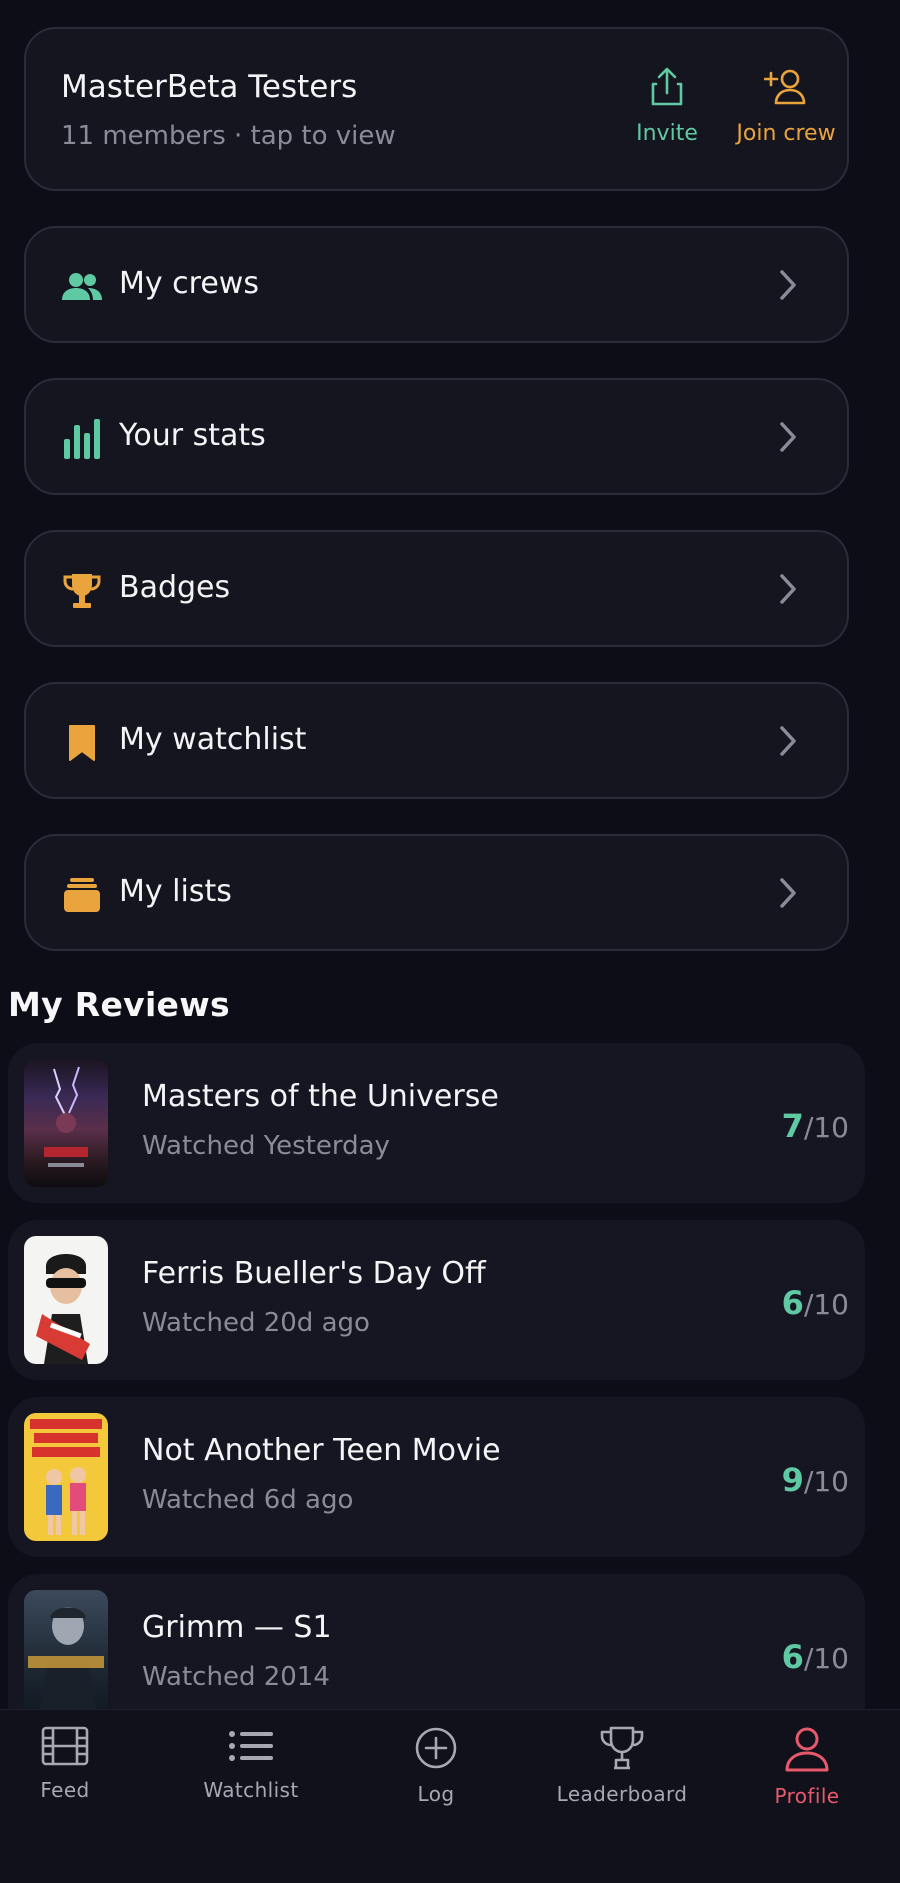 The image size is (900, 1883). What do you see at coordinates (82, 591) in the screenshot?
I see `trophy-icon` at bounding box center [82, 591].